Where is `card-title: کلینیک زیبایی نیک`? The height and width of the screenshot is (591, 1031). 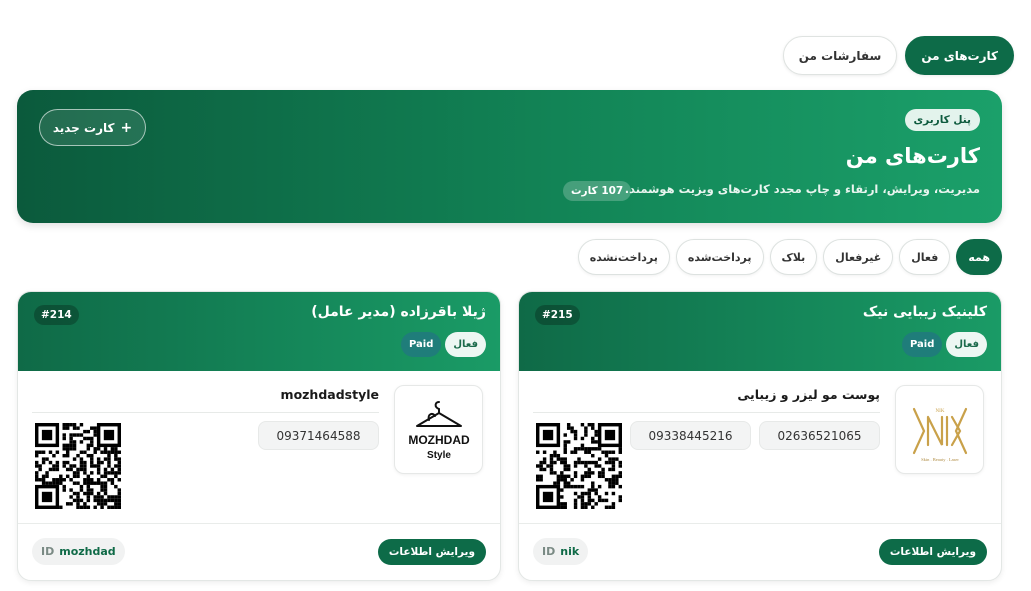 card-title: کلینیک زیبایی نیک is located at coordinates (924, 312).